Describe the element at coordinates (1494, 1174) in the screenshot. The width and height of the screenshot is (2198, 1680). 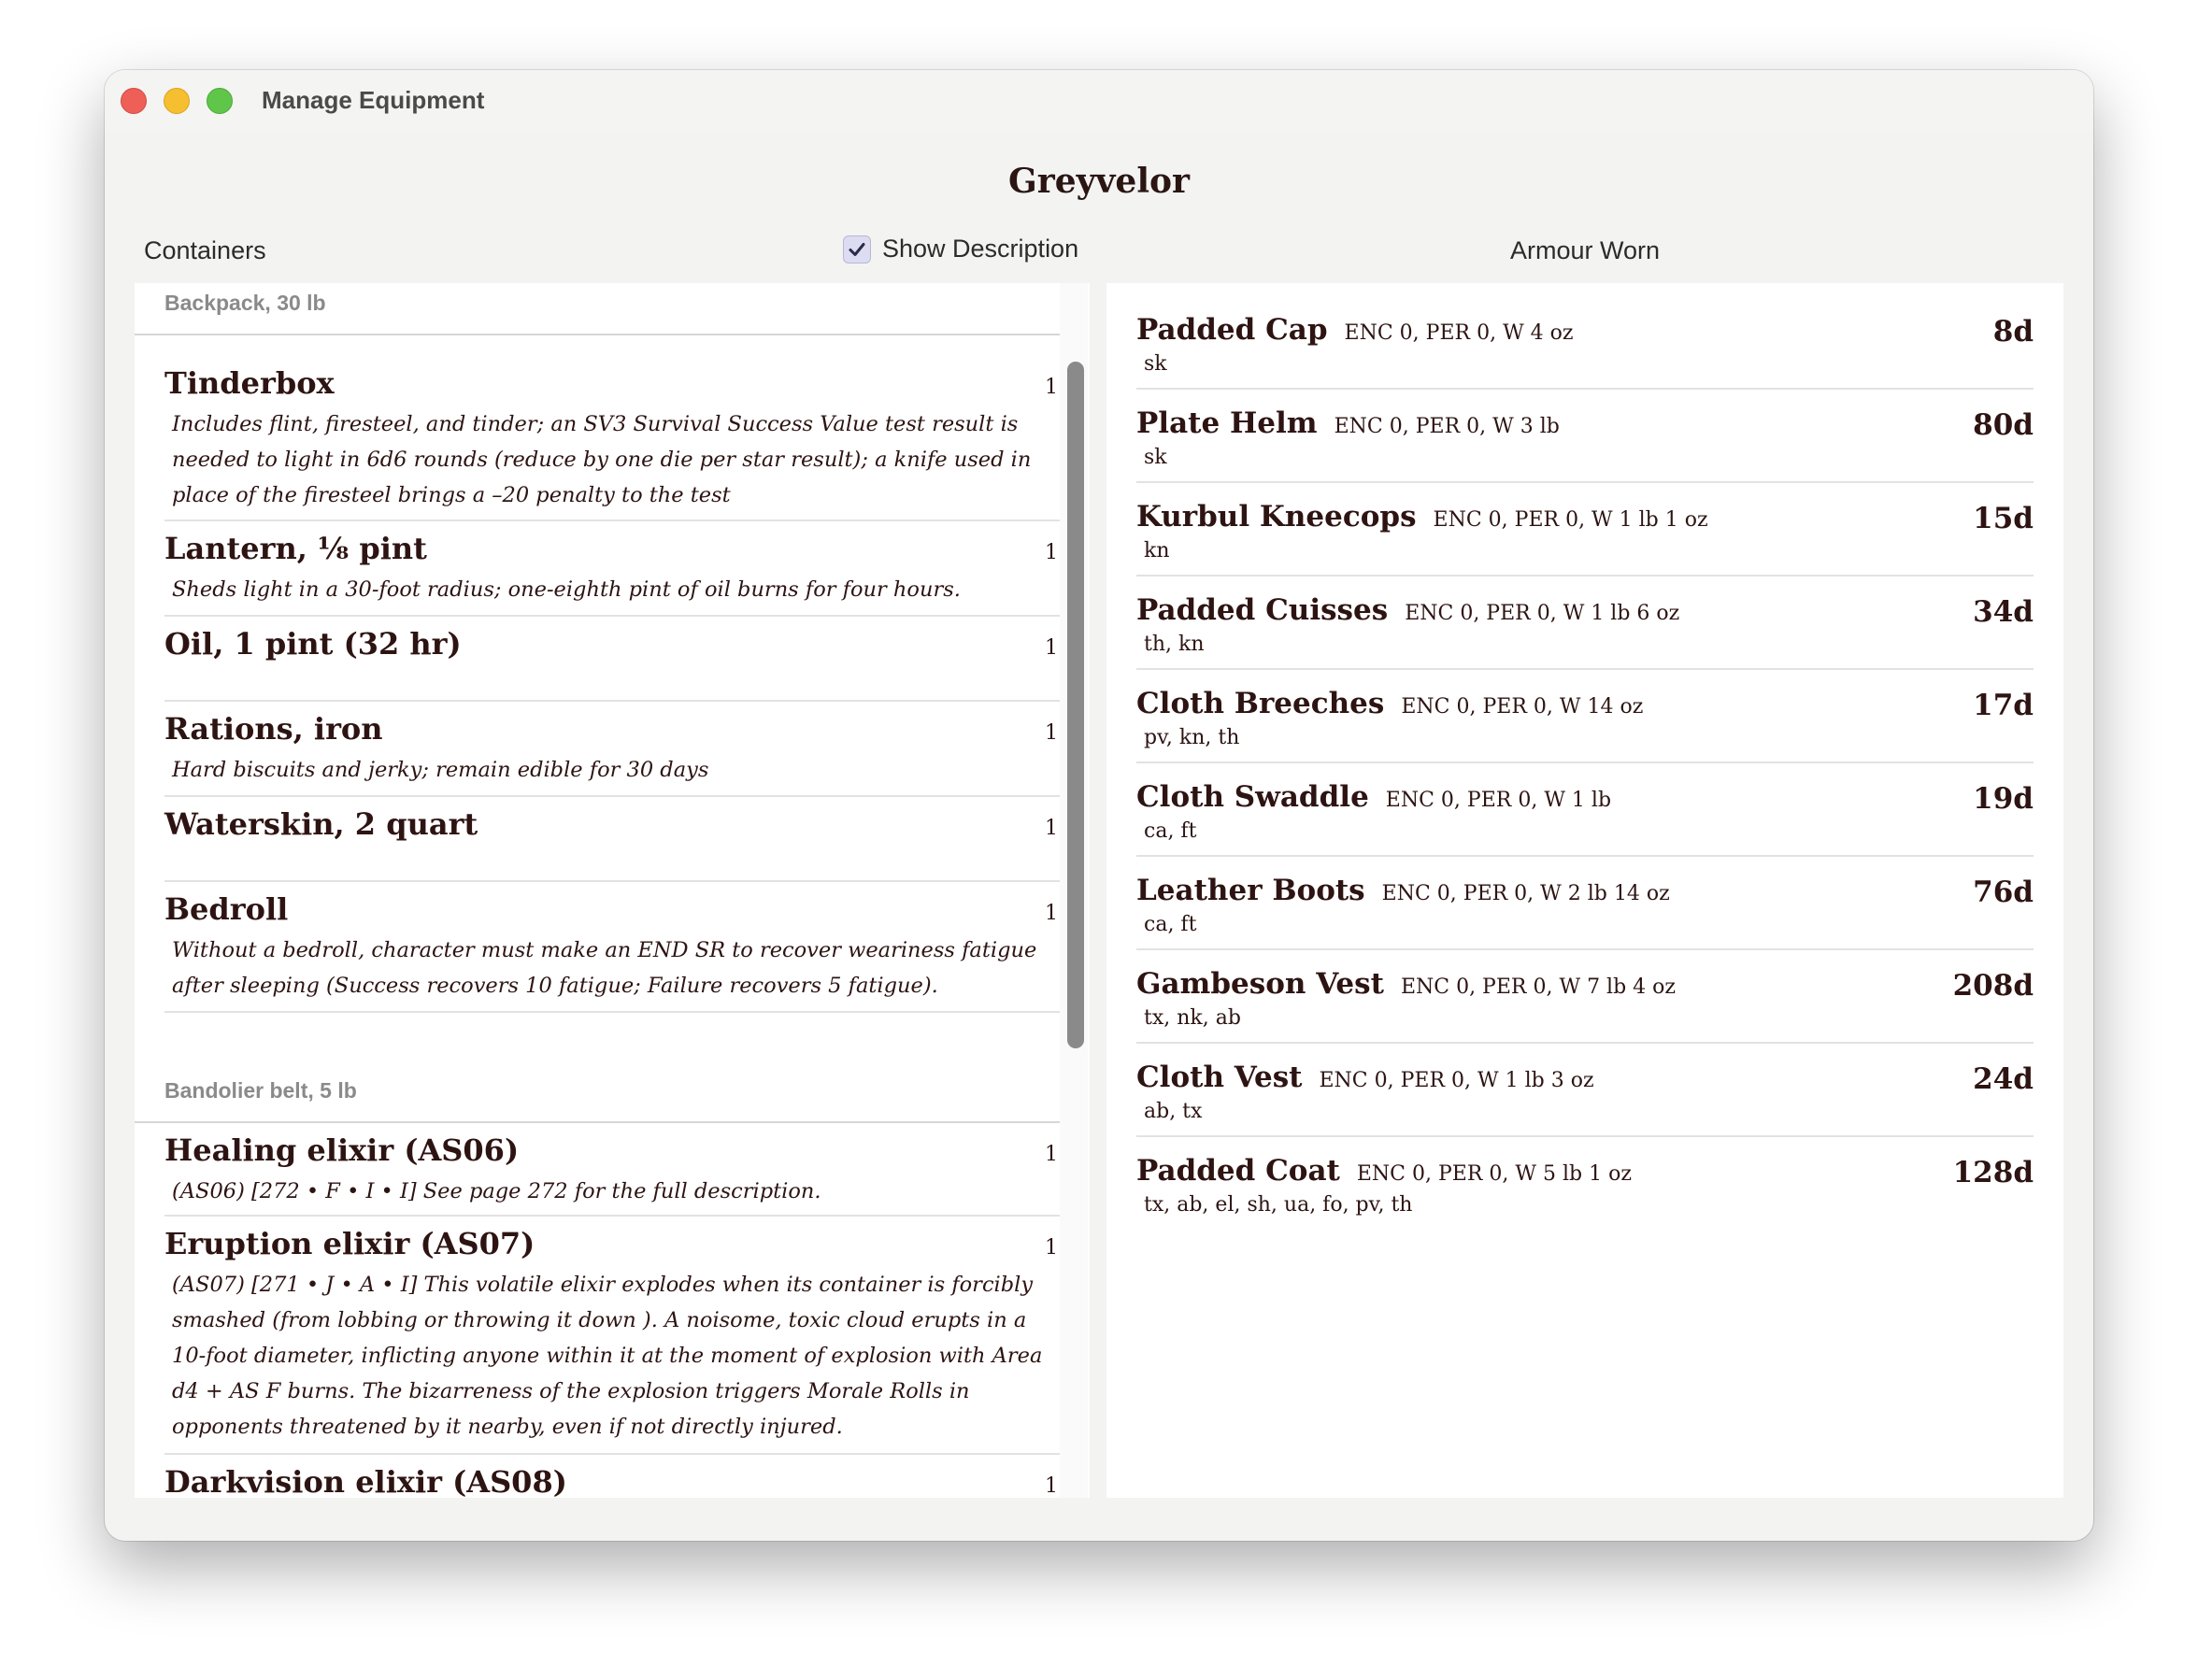
I see `armour-stats: ENC 0, PER 0, W 5 lb 1 oz` at that location.